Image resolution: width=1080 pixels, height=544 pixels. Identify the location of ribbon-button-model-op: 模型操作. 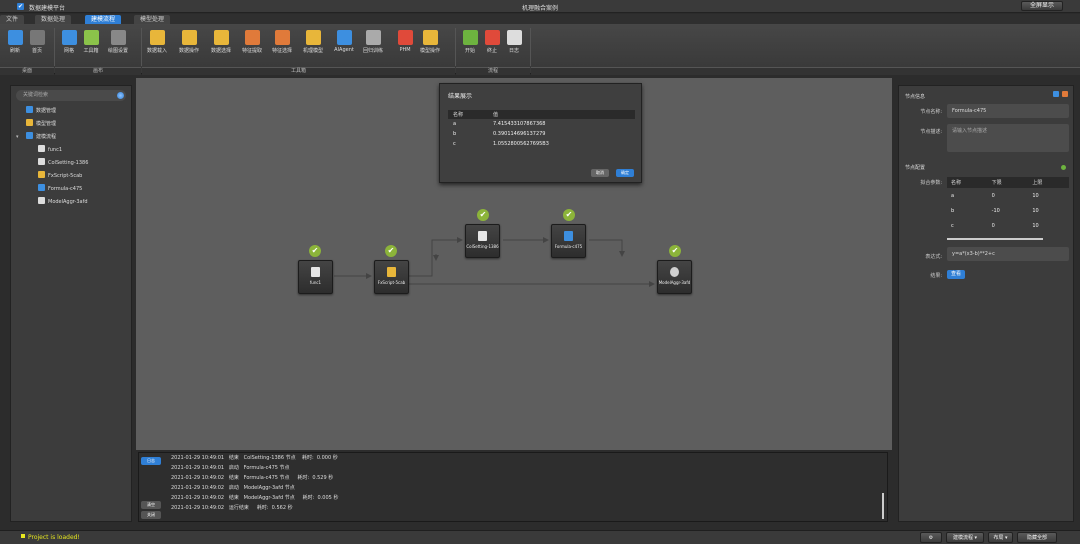
(430, 44).